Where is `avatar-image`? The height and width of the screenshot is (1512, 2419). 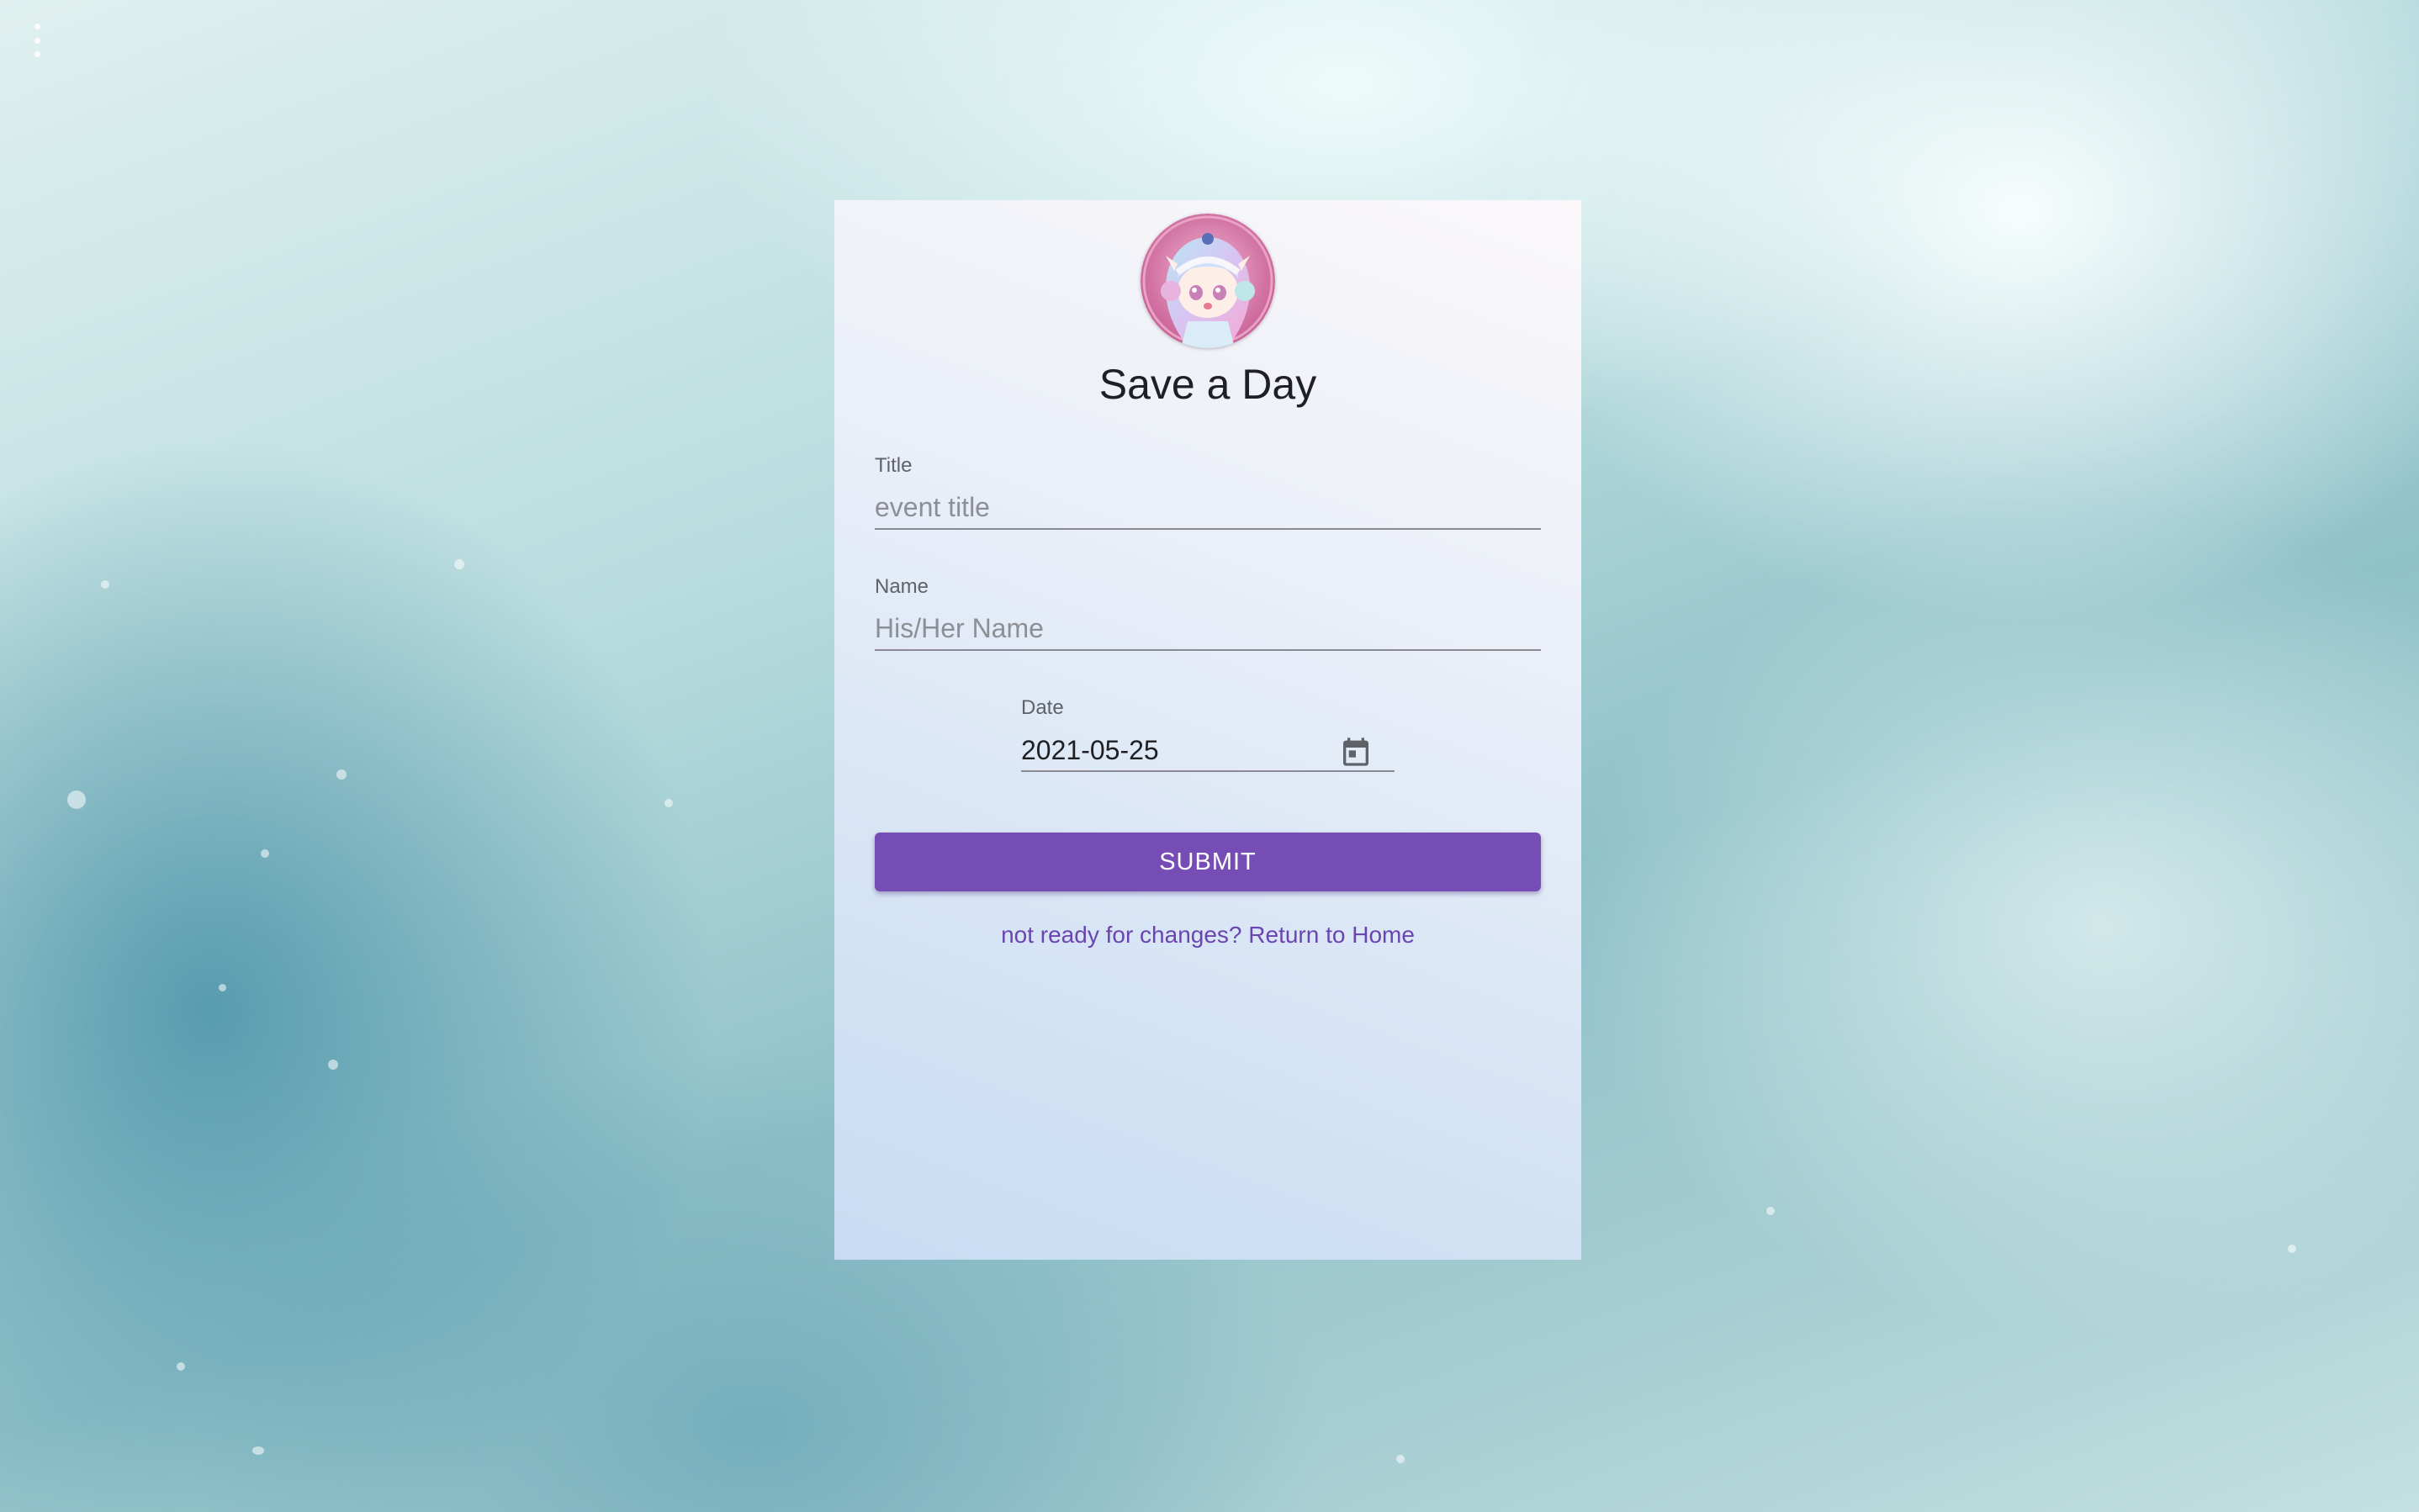
avatar-image is located at coordinates (1208, 281).